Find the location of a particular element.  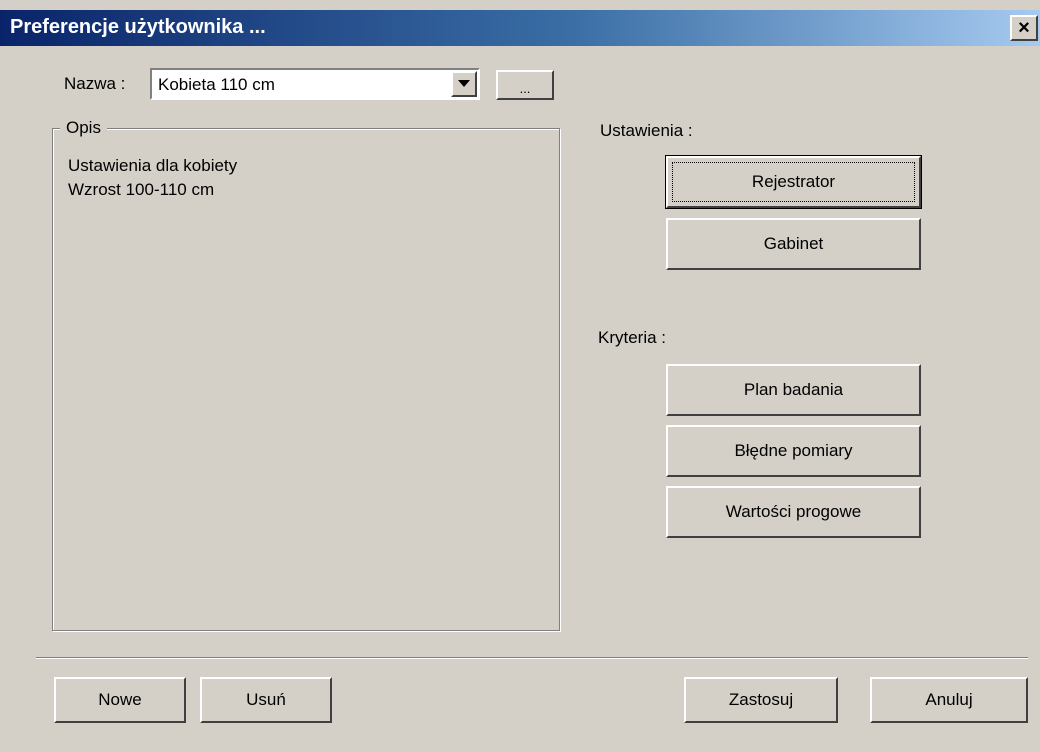

cancel-button-label: Anuluj is located at coordinates (949, 699).